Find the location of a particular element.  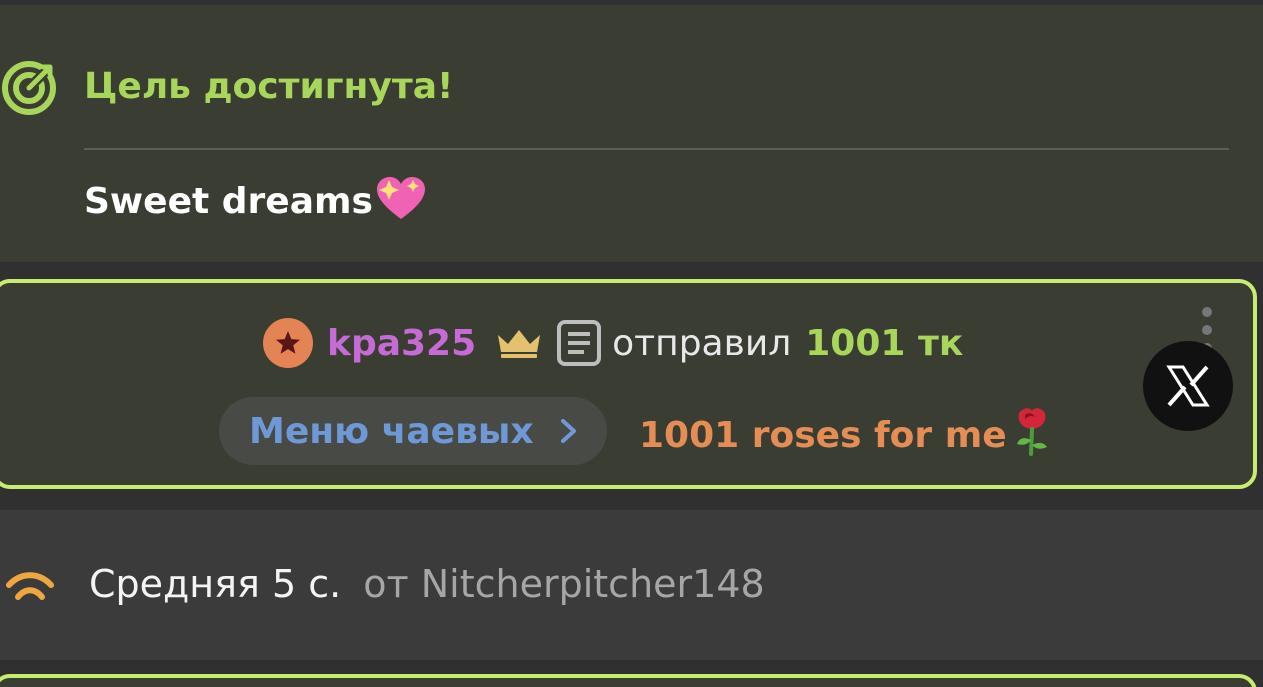

document-icon is located at coordinates (579, 343).